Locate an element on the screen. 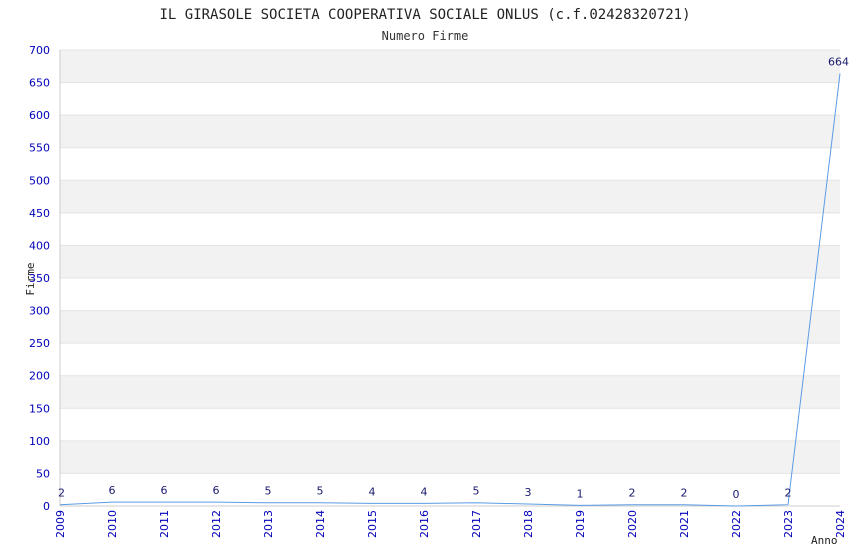 This screenshot has height=550, width=850. data-label: 664 is located at coordinates (838, 61).